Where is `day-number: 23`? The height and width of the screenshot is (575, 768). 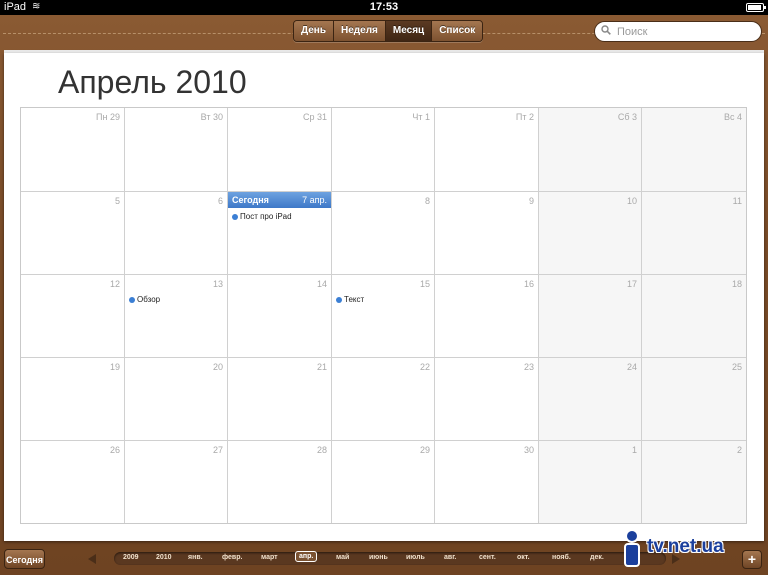 day-number: 23 is located at coordinates (528, 367).